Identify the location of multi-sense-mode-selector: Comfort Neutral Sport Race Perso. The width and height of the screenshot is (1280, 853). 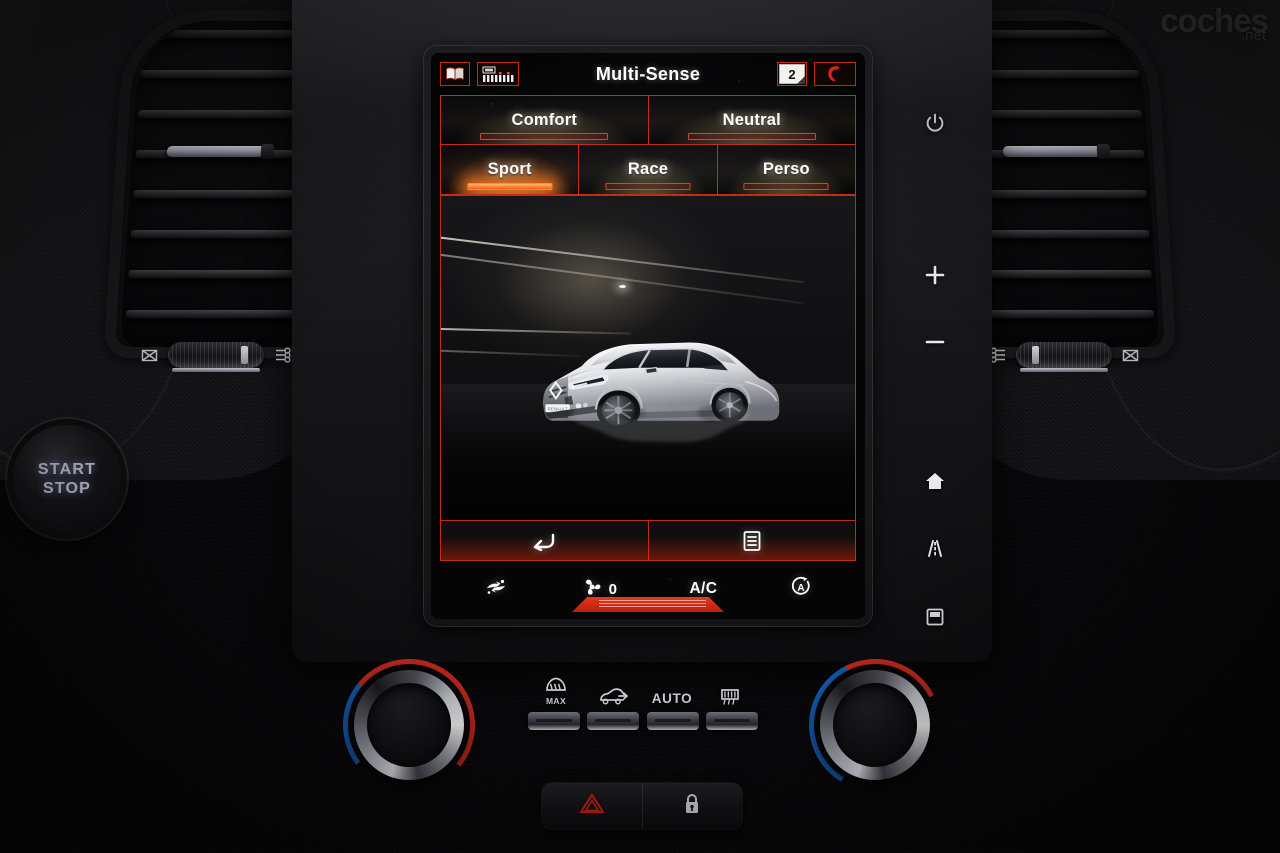
(648, 145).